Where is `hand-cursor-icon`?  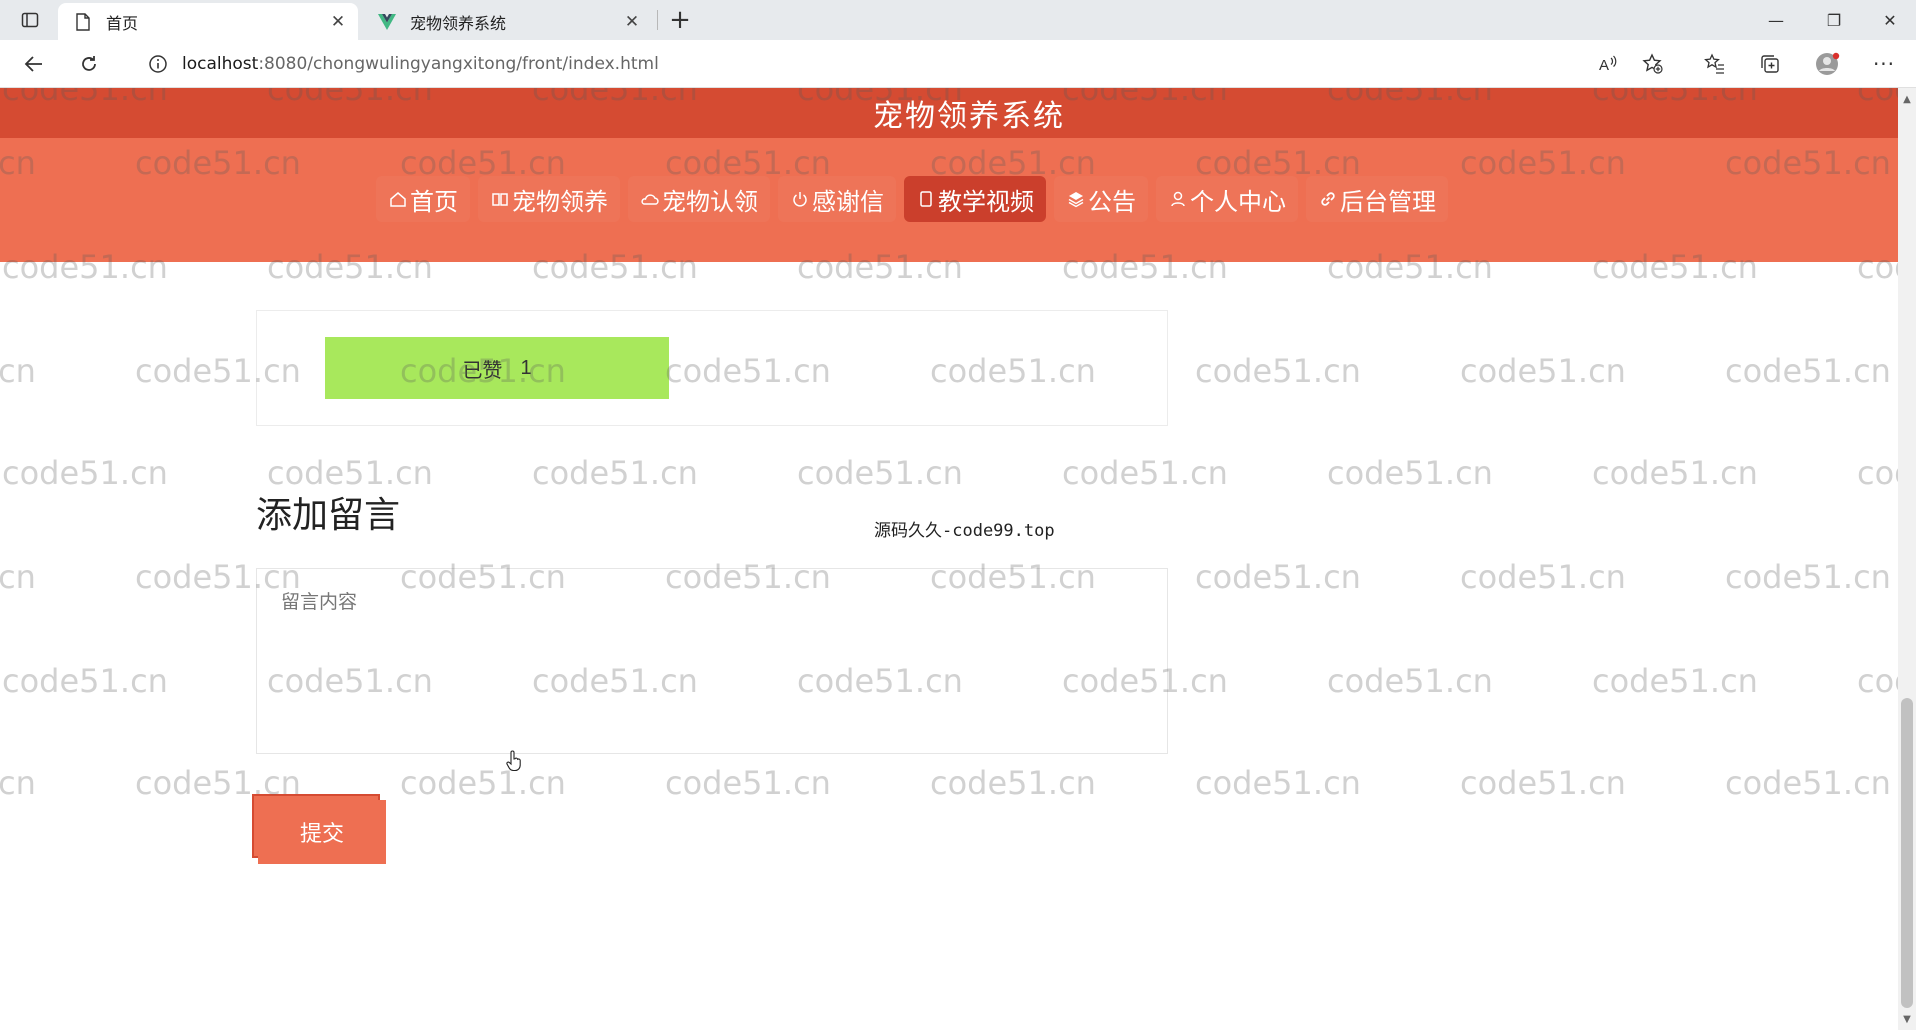
hand-cursor-icon is located at coordinates (513, 761).